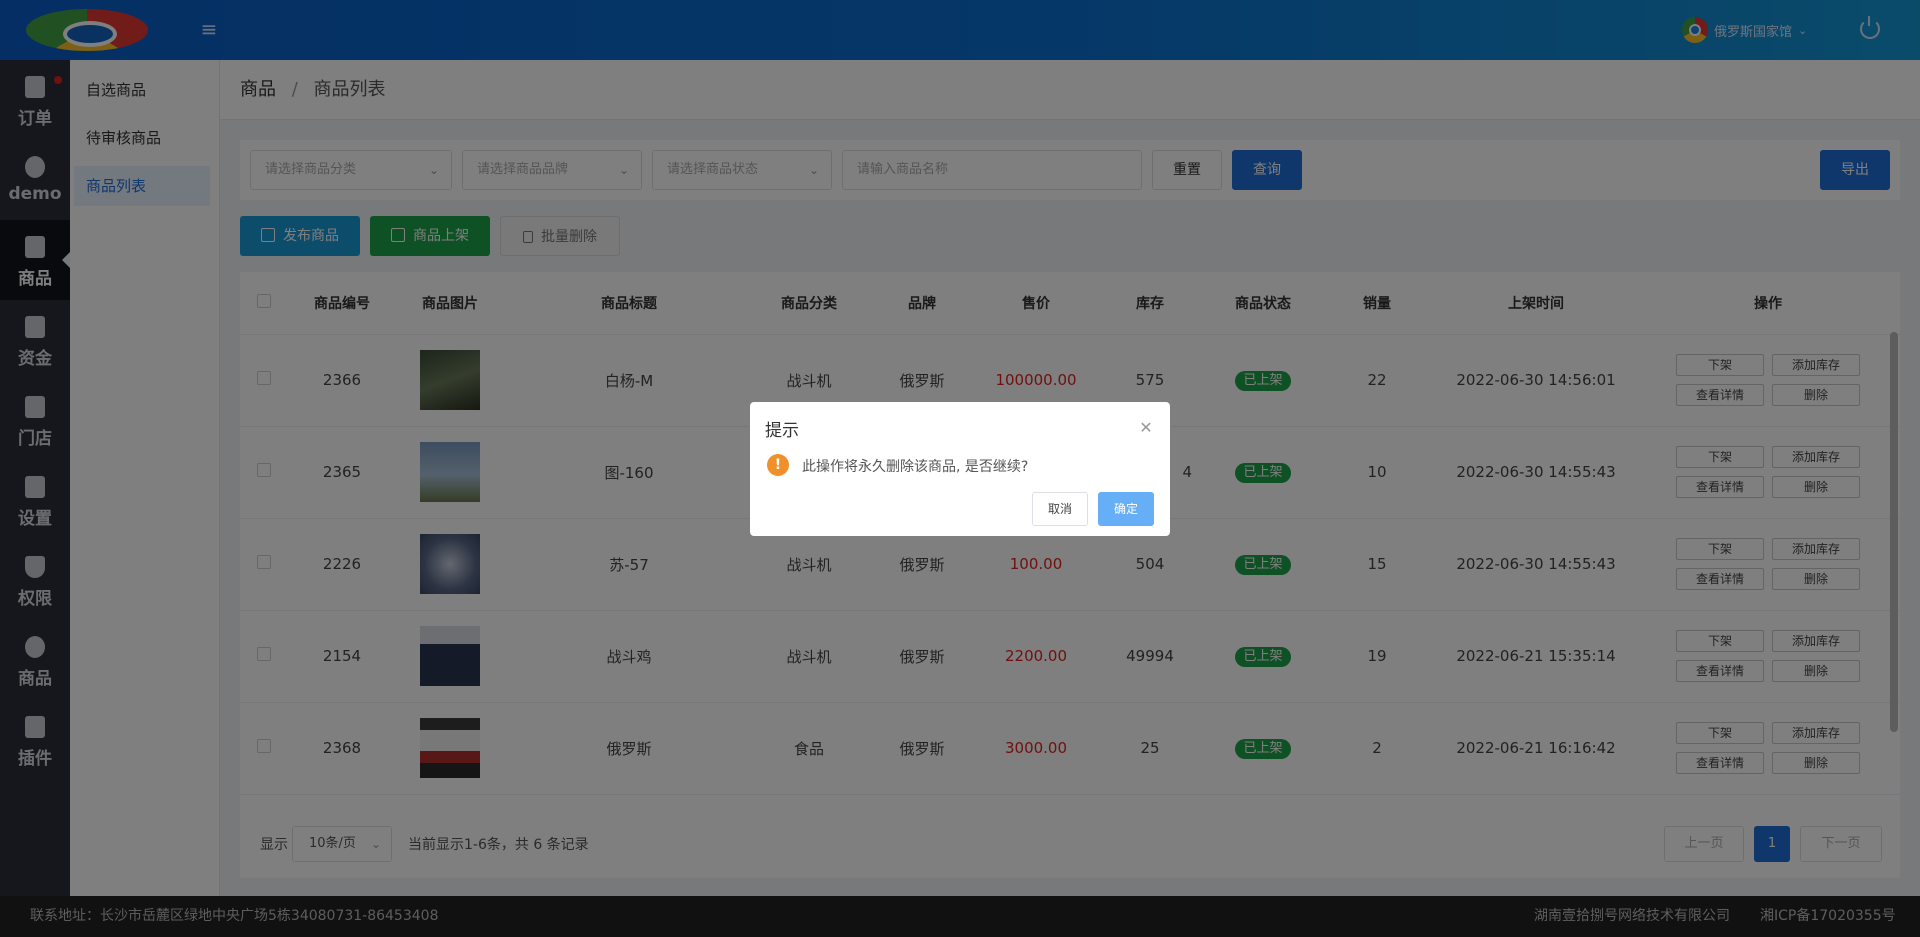 The image size is (1920, 937). I want to click on dialog-message: 此操作将永久删除该商品, 是否继续?, so click(915, 467).